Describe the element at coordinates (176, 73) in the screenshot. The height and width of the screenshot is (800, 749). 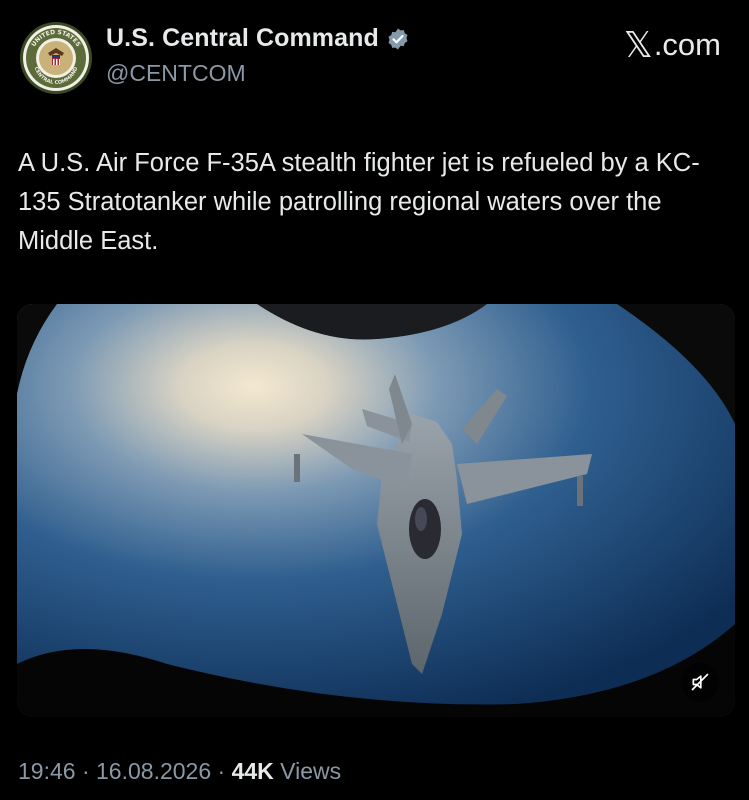
I see `user-handle: @CENTCOM` at that location.